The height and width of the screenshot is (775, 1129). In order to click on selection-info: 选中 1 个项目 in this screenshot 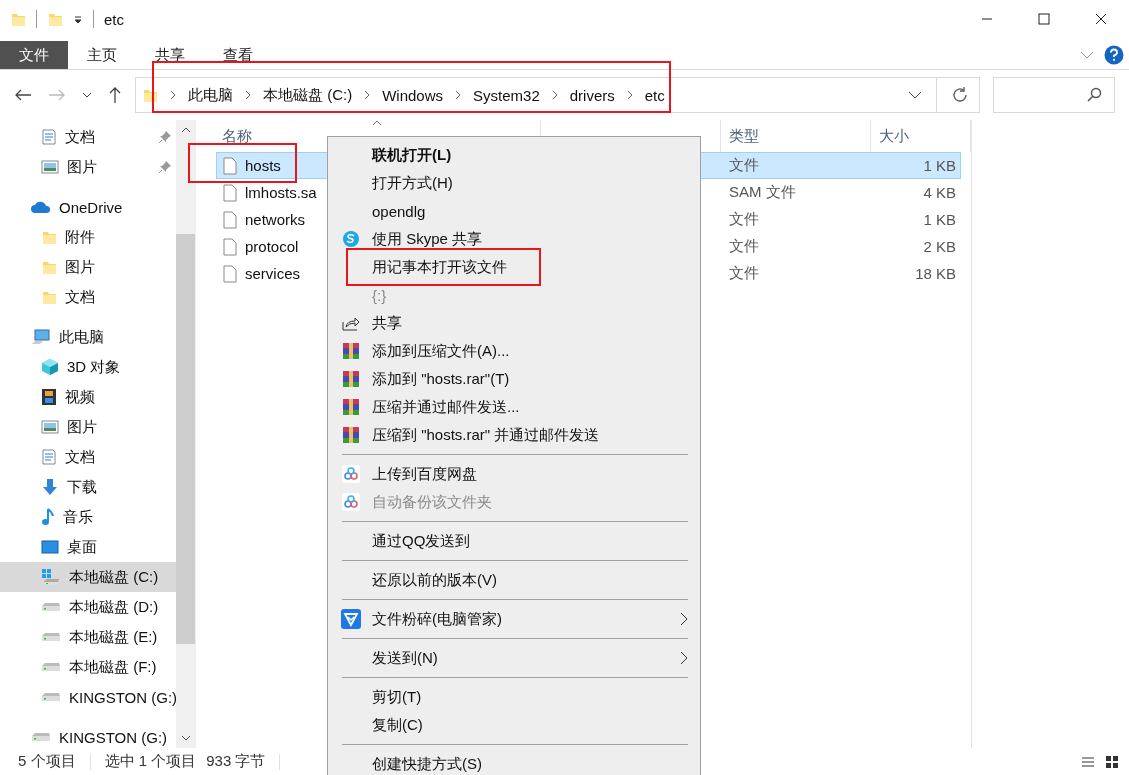, I will do `click(150, 761)`.